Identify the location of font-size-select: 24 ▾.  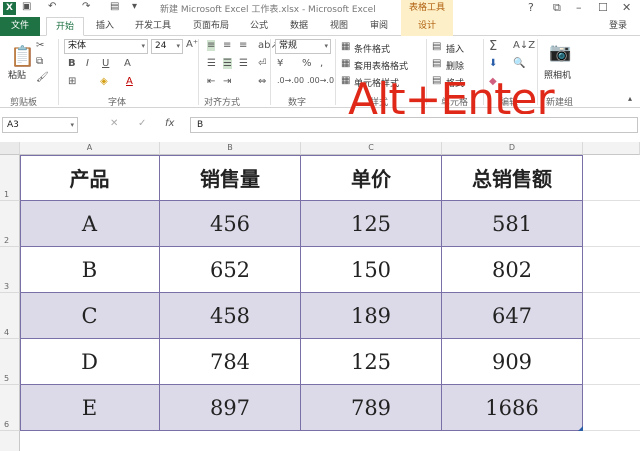
(167, 46).